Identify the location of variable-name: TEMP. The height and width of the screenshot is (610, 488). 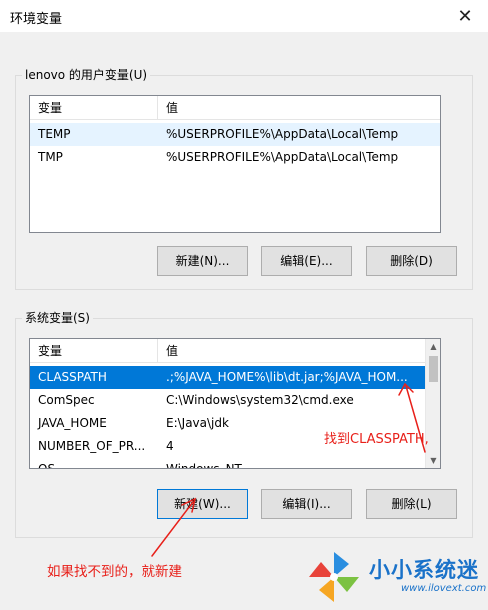
(54, 134).